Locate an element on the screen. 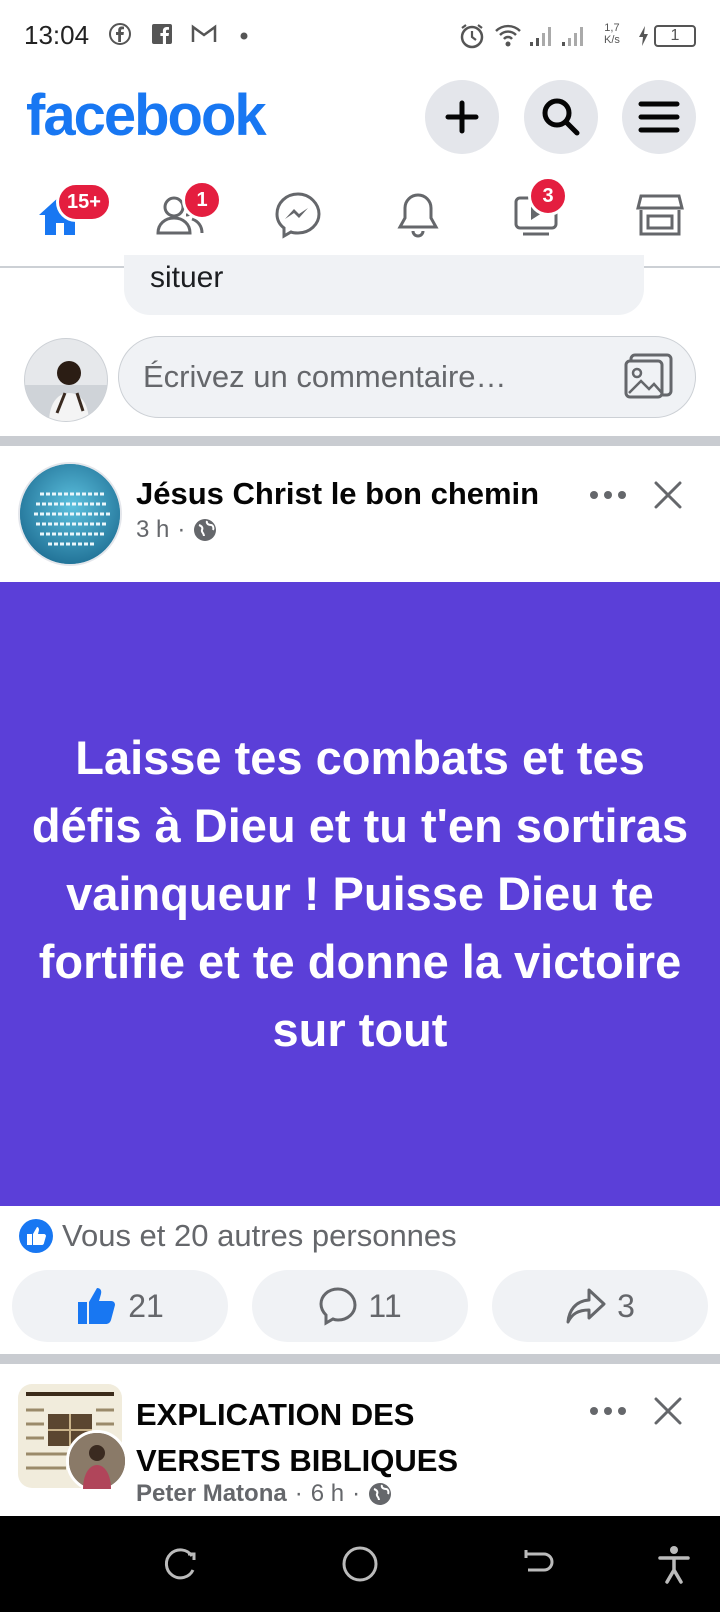 The height and width of the screenshot is (1612, 720). share-button: 3 is located at coordinates (600, 1306).